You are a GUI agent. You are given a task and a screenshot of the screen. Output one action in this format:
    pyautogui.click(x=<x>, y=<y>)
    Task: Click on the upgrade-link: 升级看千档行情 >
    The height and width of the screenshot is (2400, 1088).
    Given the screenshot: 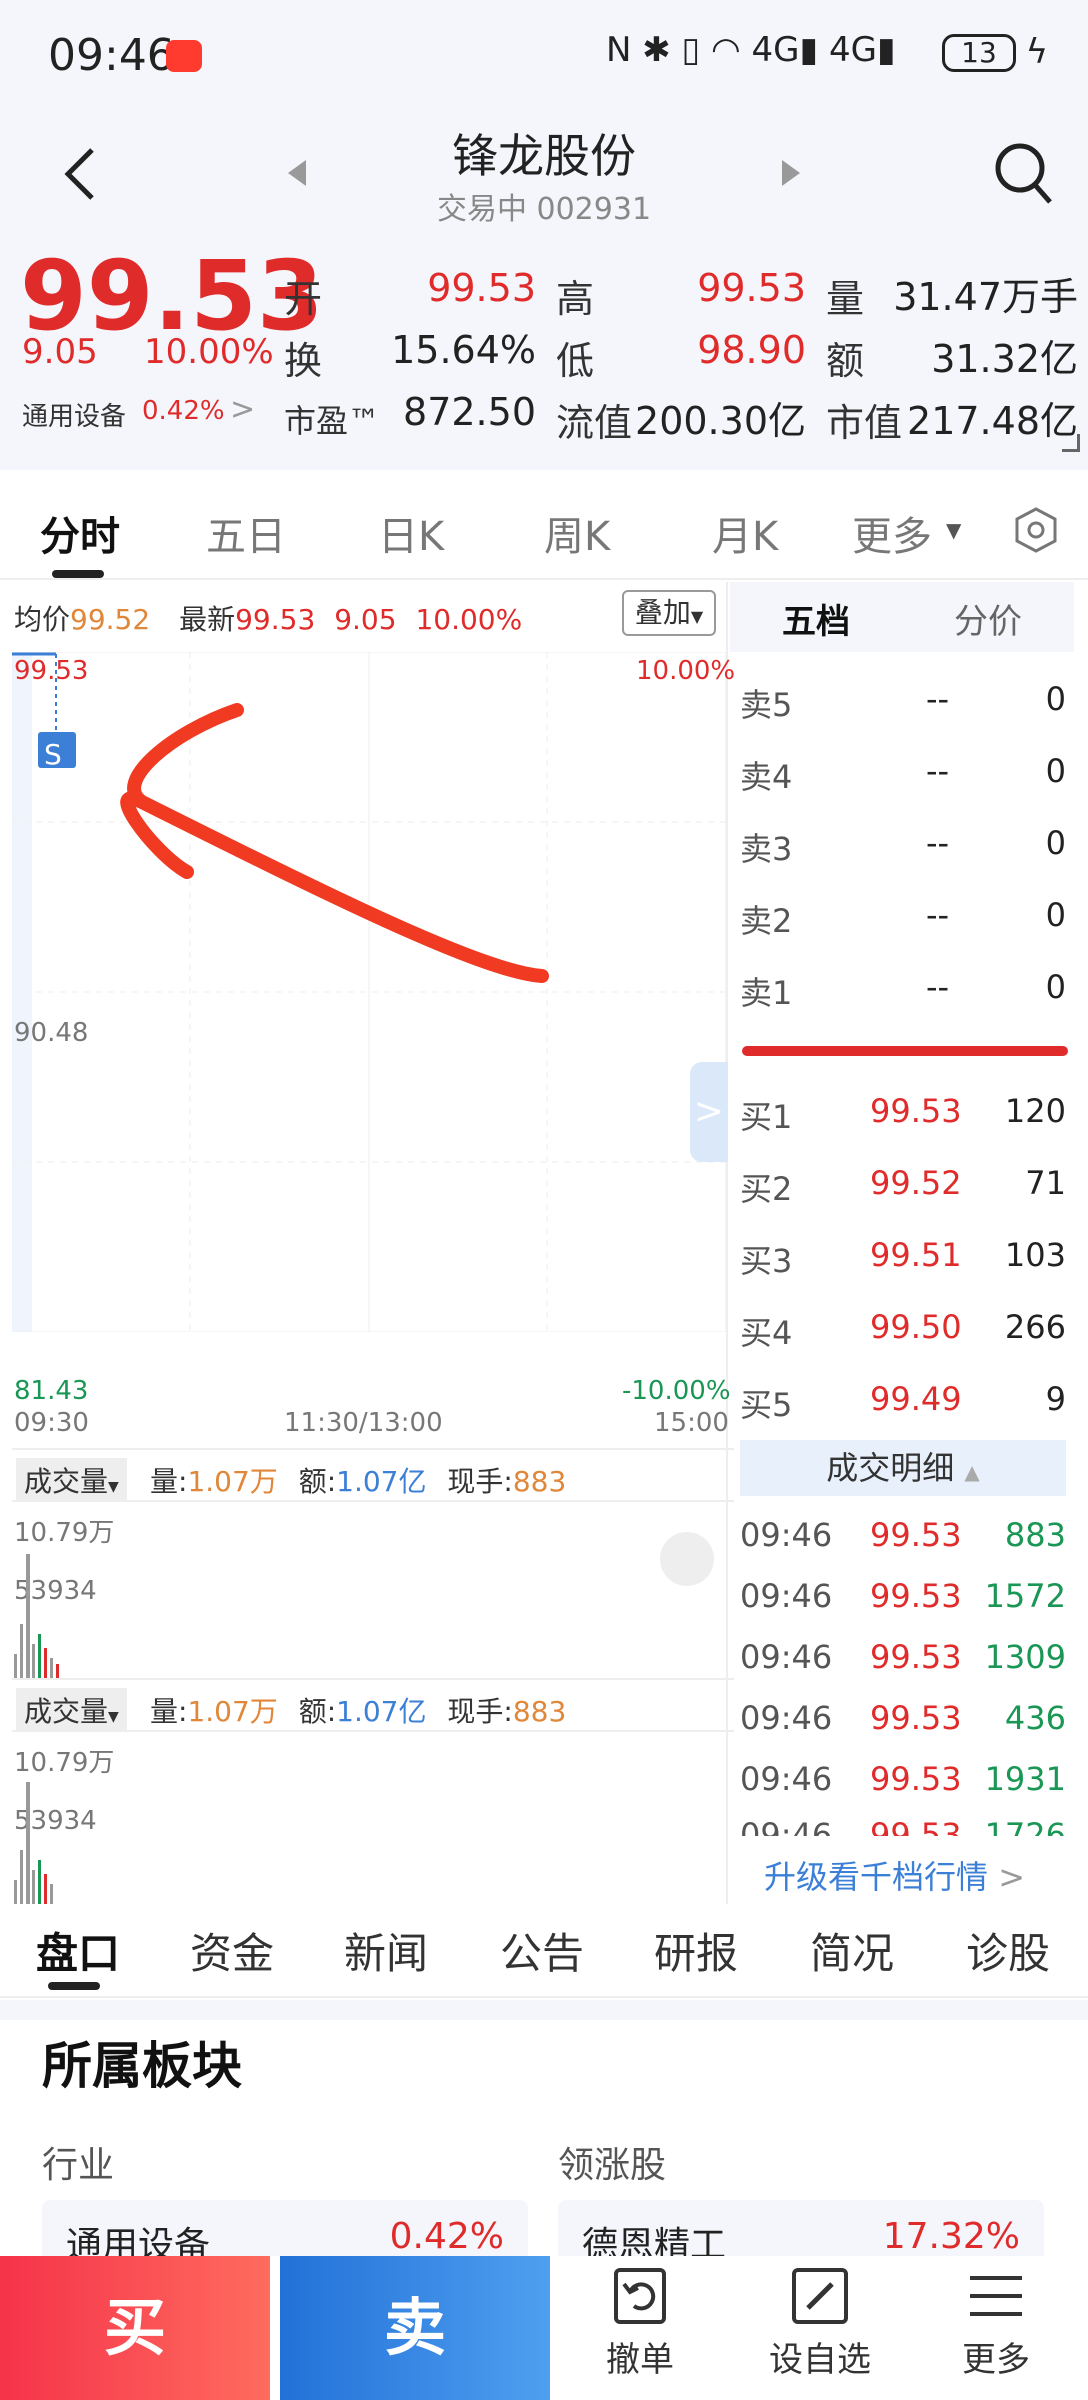 What is the action you would take?
    pyautogui.click(x=894, y=1875)
    